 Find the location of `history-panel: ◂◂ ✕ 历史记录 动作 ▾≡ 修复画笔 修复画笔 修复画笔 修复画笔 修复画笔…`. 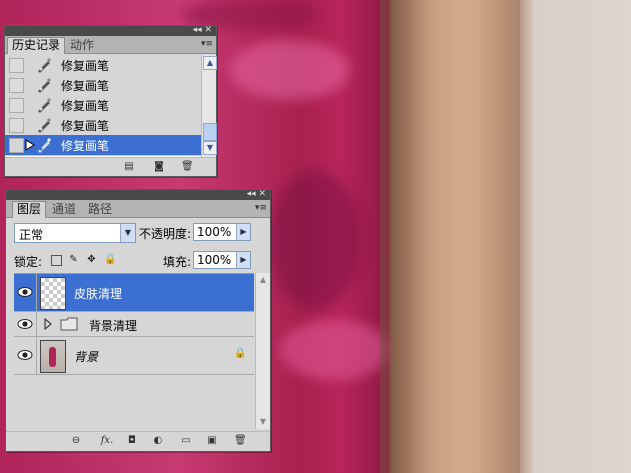

history-panel: ◂◂ ✕ 历史记录 动作 ▾≡ 修复画笔 修复画笔 修复画笔 修复画笔 修复画笔… is located at coordinates (110, 101).